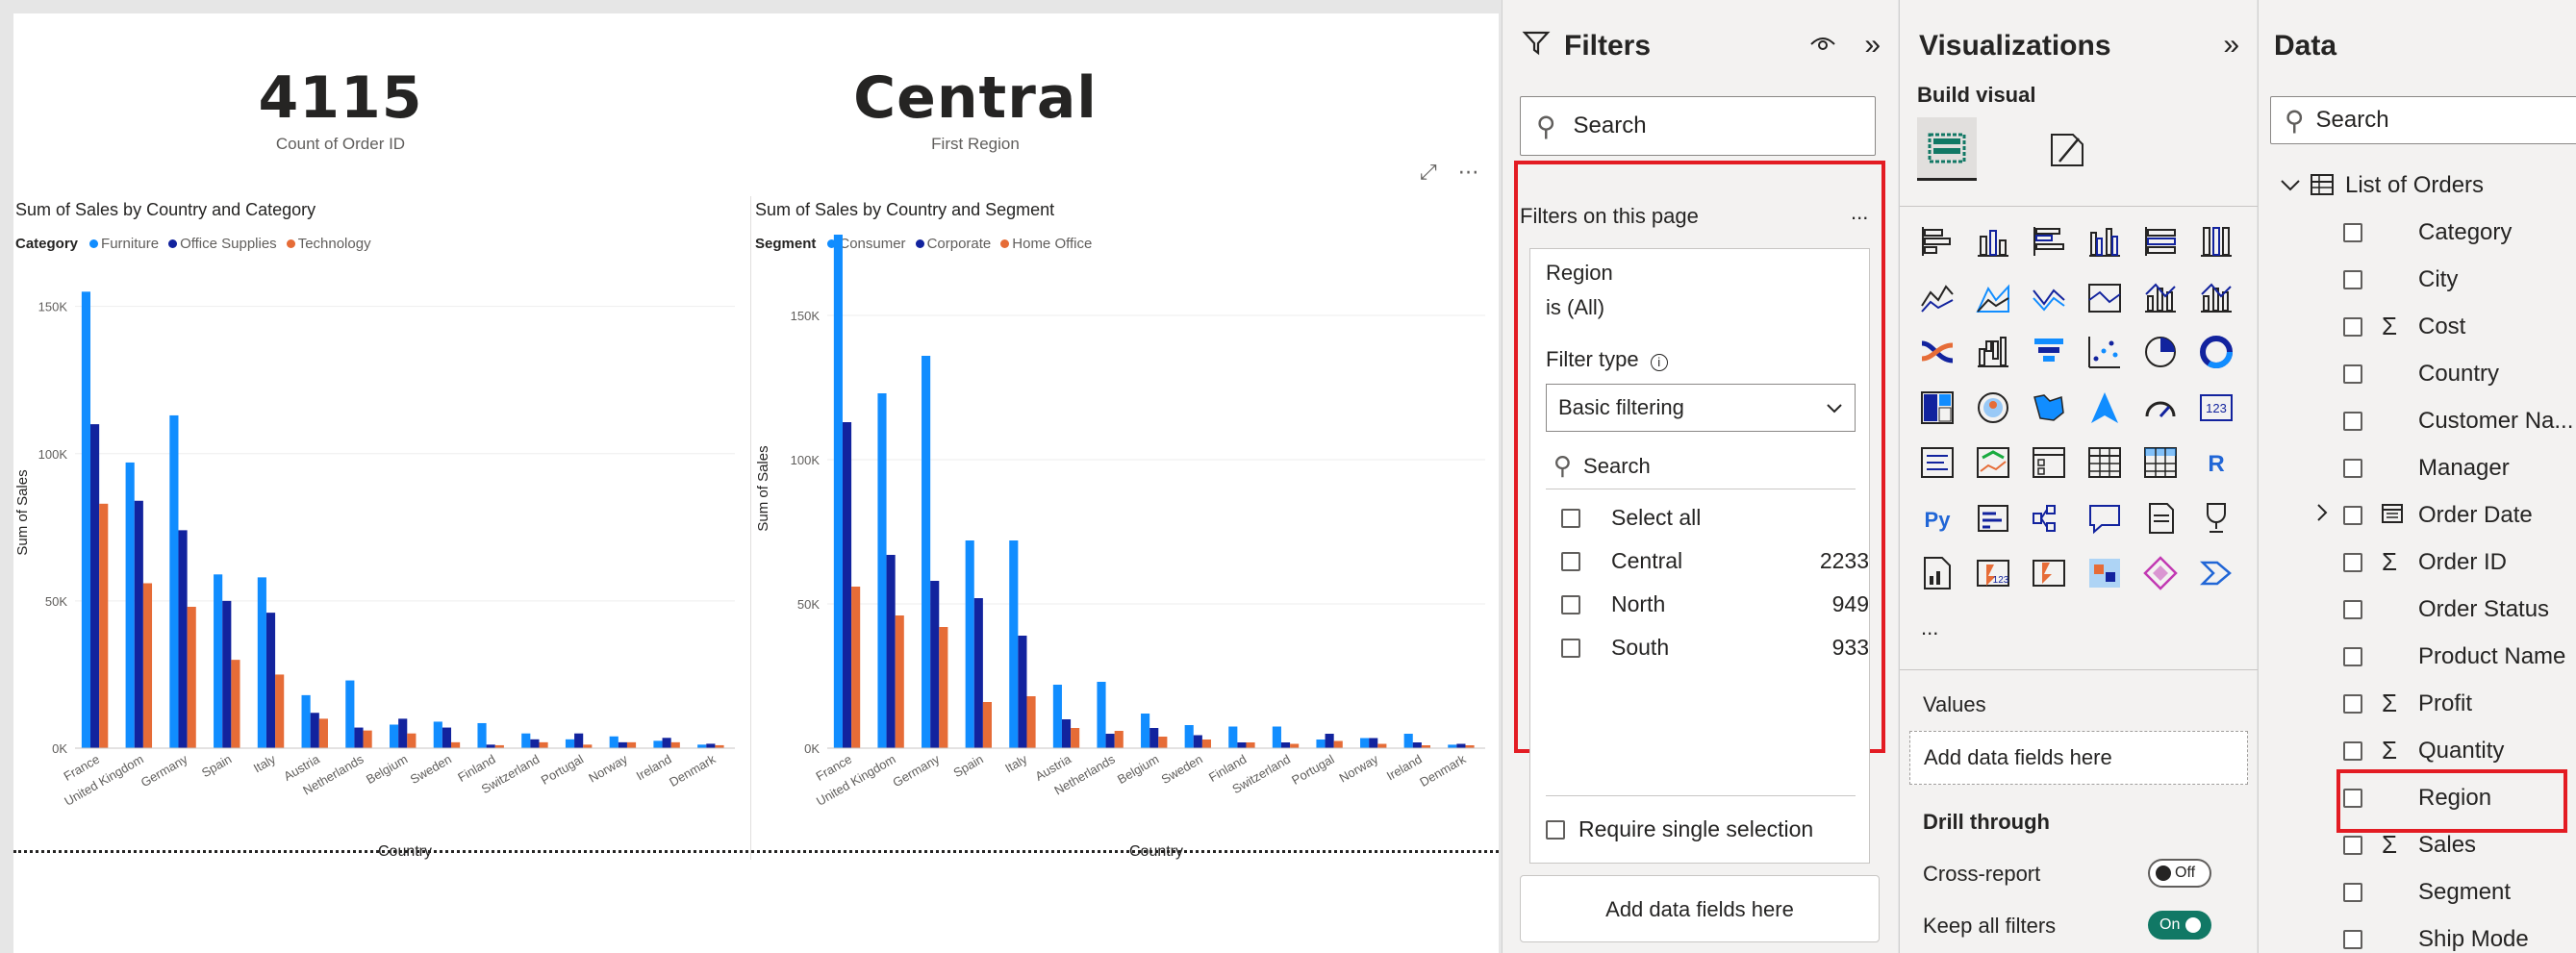 The width and height of the screenshot is (2576, 953). What do you see at coordinates (1715, 604) in the screenshot?
I see `filter-option: North 949` at bounding box center [1715, 604].